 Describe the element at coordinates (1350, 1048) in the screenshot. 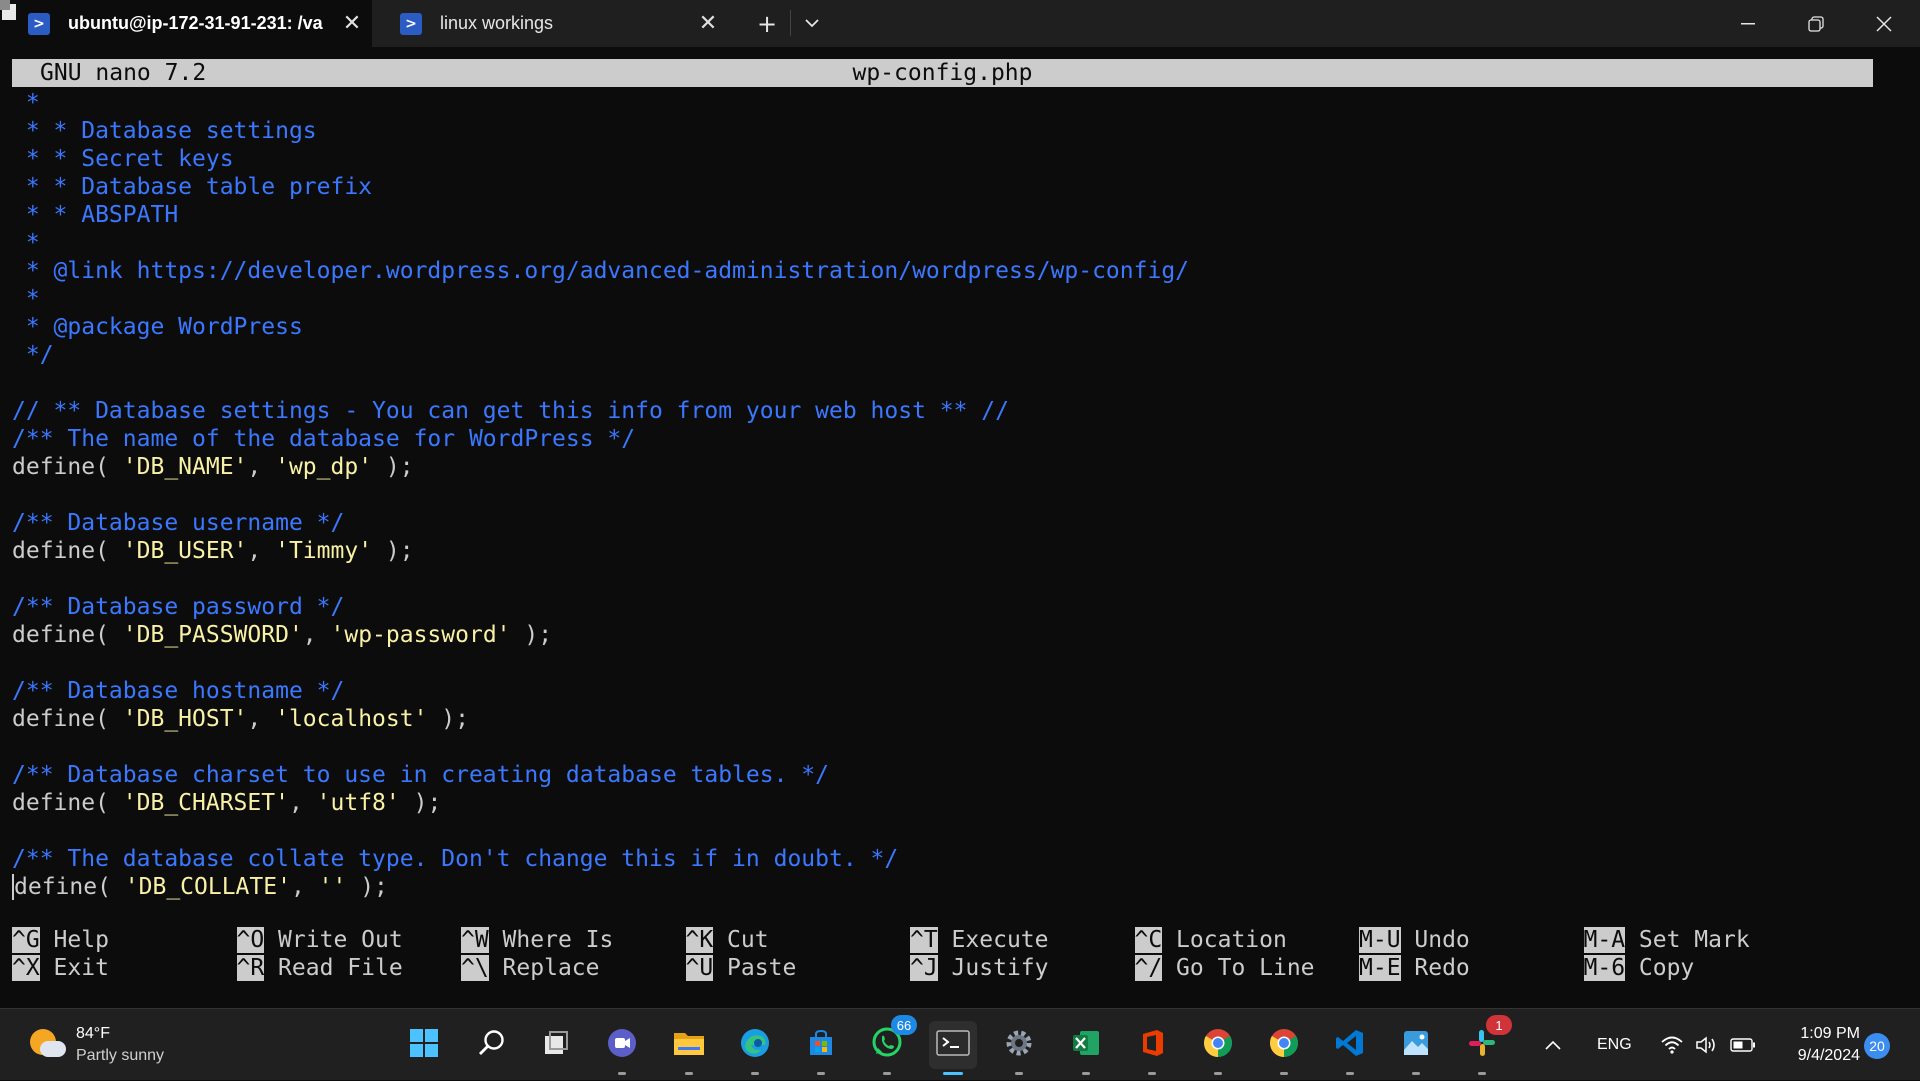

I see `vscode-app` at that location.